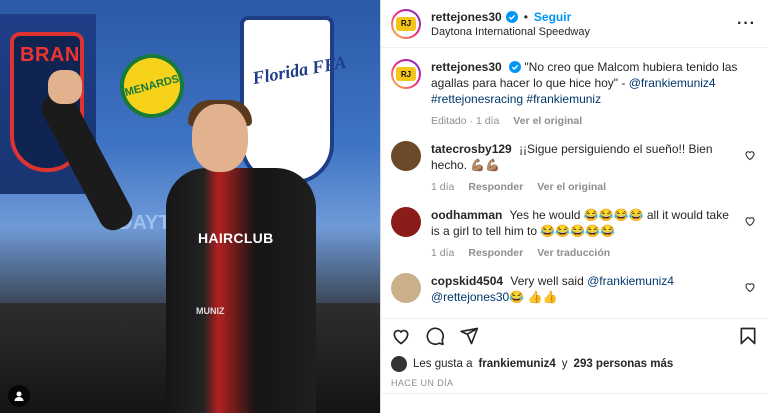 Image resolution: width=768 pixels, height=413 pixels. Describe the element at coordinates (748, 336) in the screenshot. I see `bookmark-icon` at that location.